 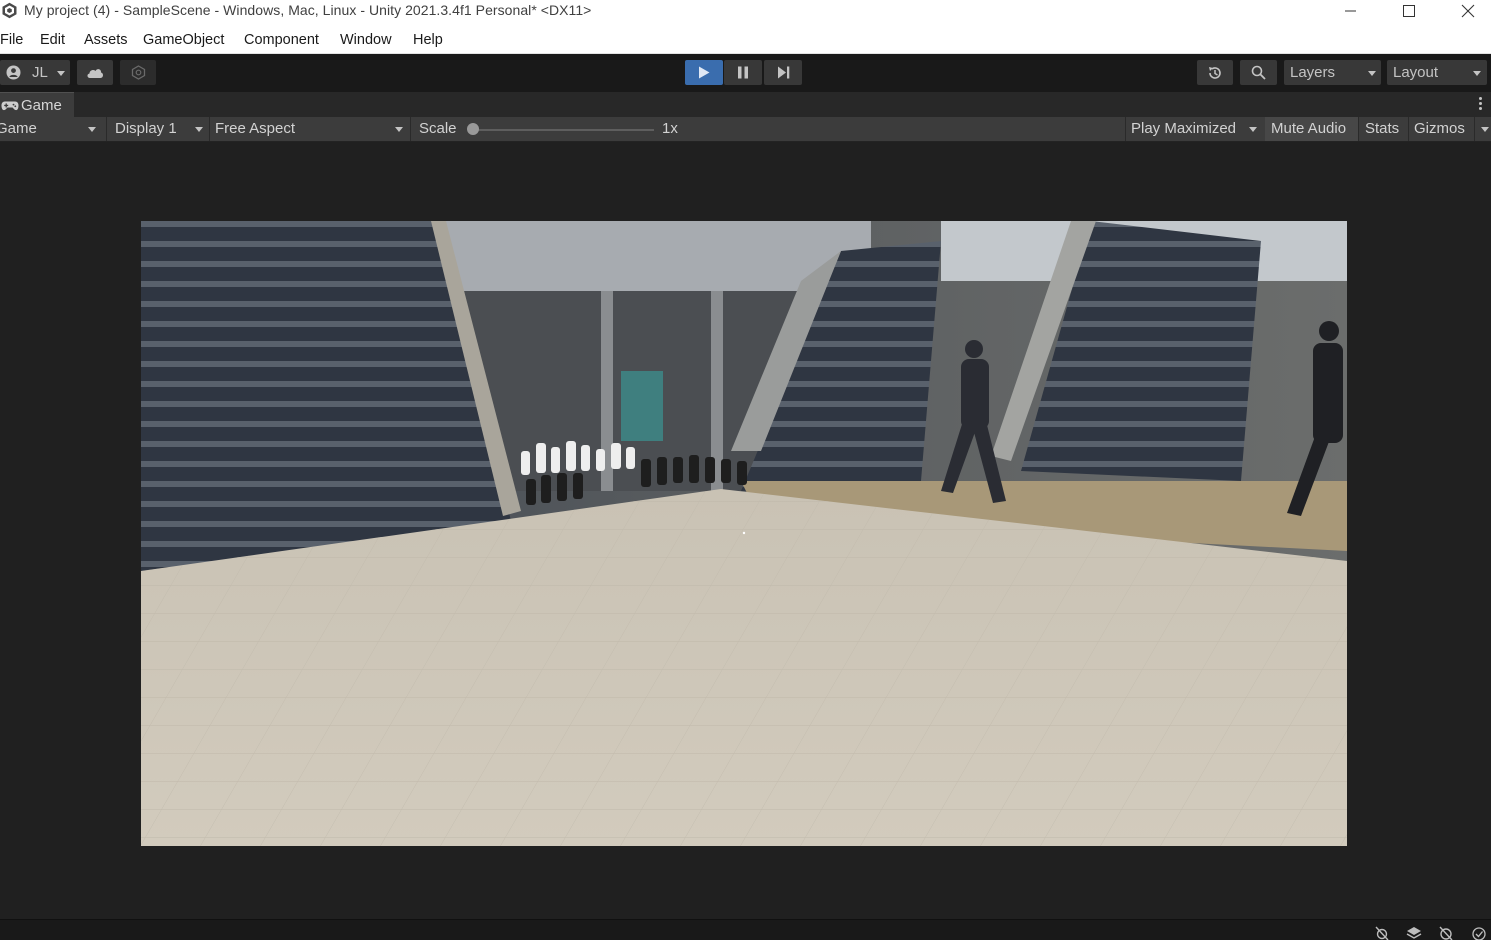 I want to click on scale-label: Scale, so click(x=438, y=128).